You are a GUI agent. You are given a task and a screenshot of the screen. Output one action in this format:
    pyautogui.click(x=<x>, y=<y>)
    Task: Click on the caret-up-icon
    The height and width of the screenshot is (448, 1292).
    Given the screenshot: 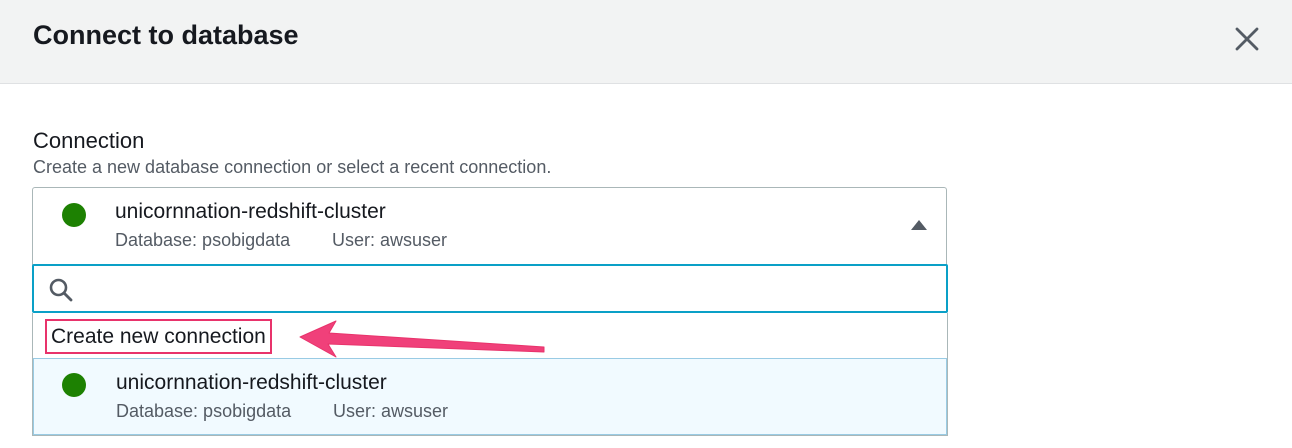 What is the action you would take?
    pyautogui.click(x=919, y=225)
    